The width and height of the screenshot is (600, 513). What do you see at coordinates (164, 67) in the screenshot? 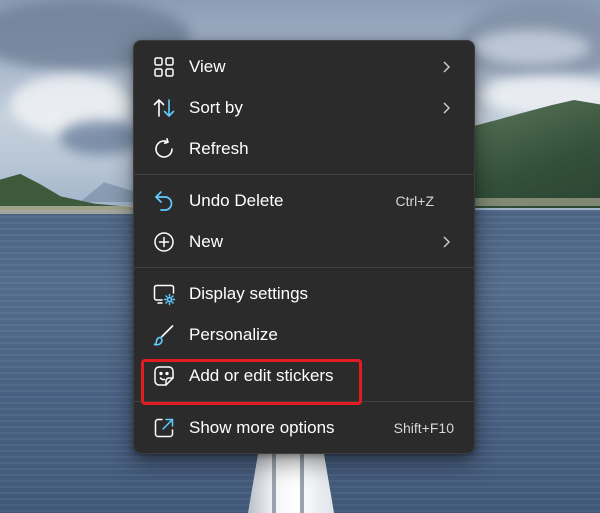
I see `grid-view-icon` at bounding box center [164, 67].